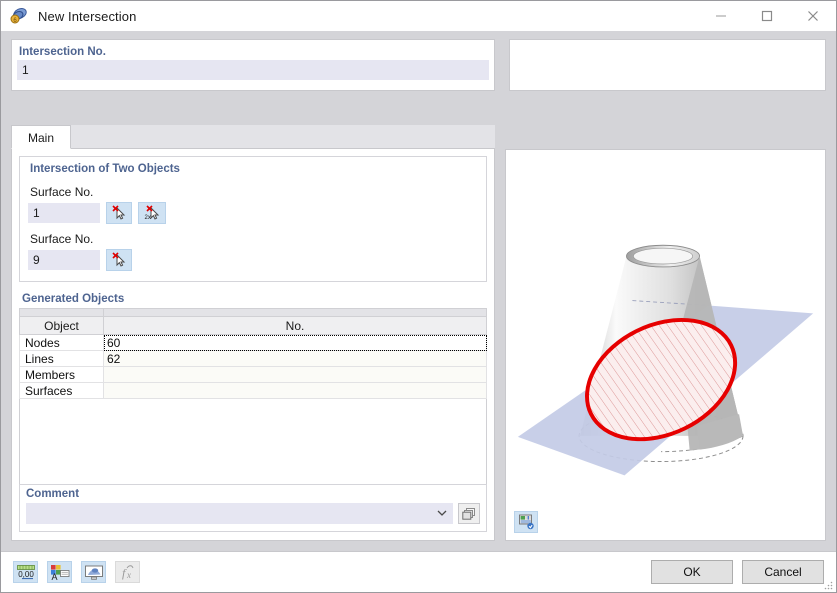 This screenshot has height=593, width=837. Describe the element at coordinates (64, 260) in the screenshot. I see `surface2-input` at that location.